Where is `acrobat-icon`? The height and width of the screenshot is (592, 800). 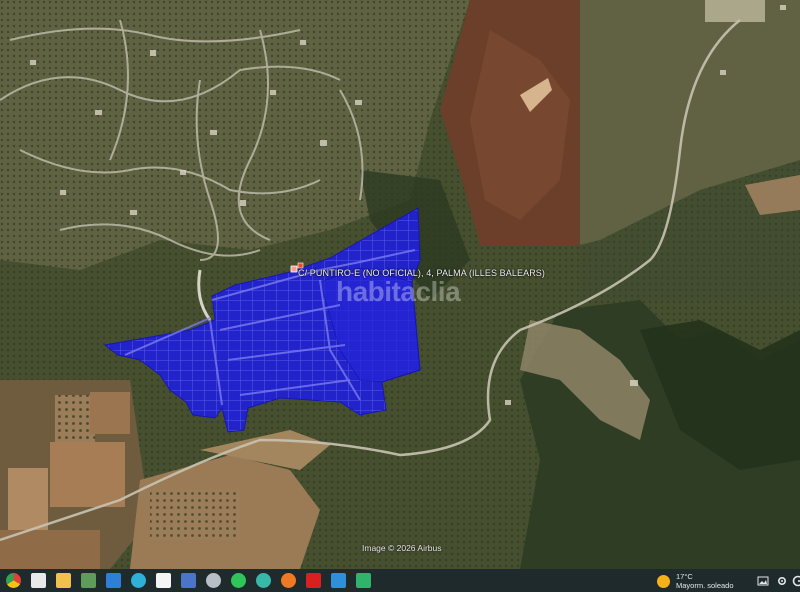
acrobat-icon is located at coordinates (313, 580).